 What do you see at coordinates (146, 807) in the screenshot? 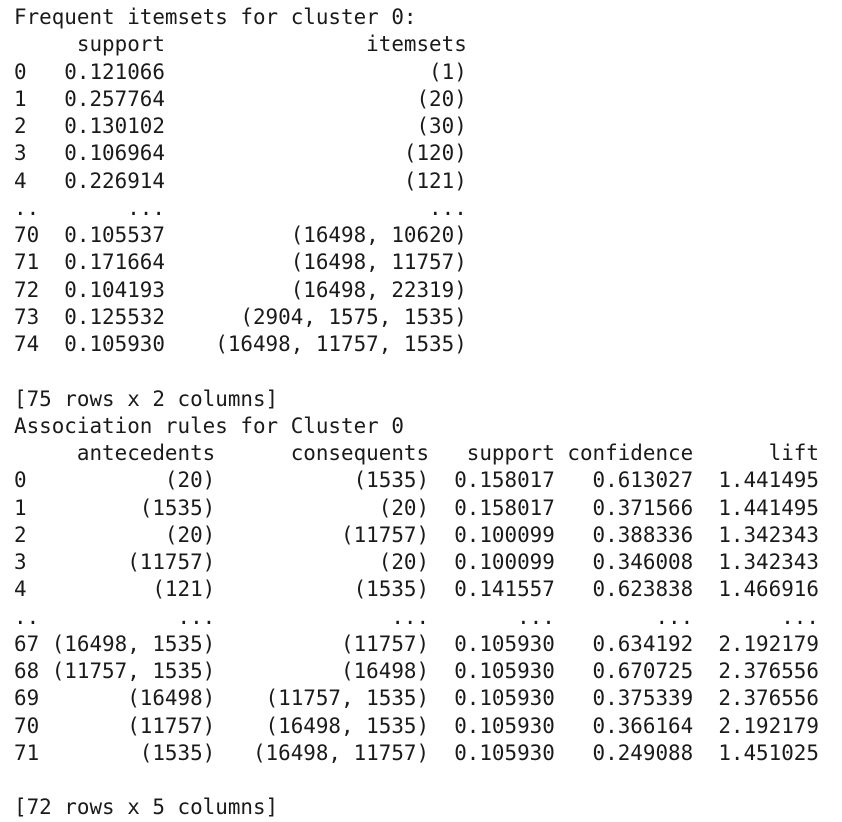
I see `table-shape: [72 rows x 5 columns]` at bounding box center [146, 807].